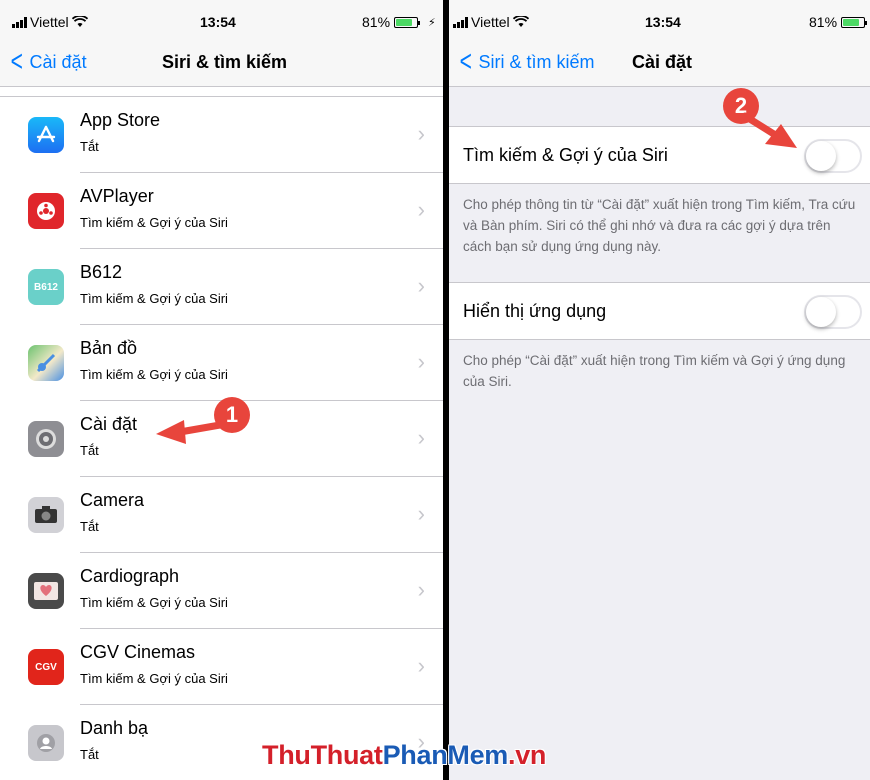 The width and height of the screenshot is (870, 780). I want to click on battery-status: 81% ⚡, so click(399, 22).